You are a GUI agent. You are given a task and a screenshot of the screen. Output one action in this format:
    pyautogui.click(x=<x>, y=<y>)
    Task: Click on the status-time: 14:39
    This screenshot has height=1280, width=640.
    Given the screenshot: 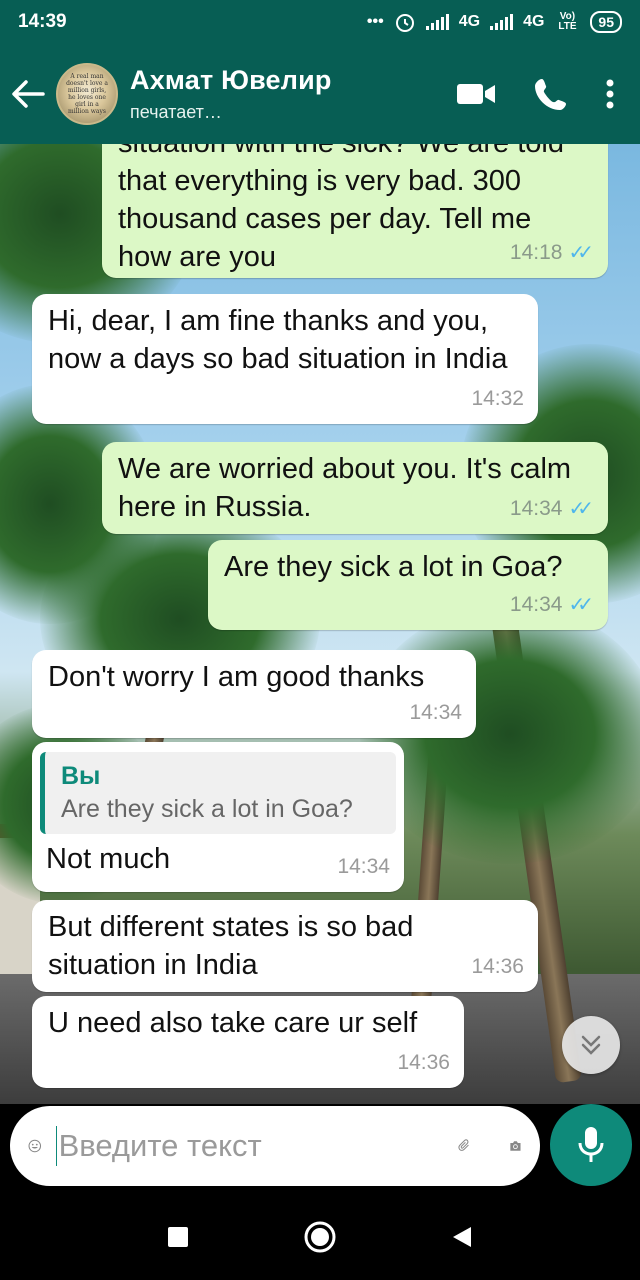 What is the action you would take?
    pyautogui.click(x=42, y=21)
    